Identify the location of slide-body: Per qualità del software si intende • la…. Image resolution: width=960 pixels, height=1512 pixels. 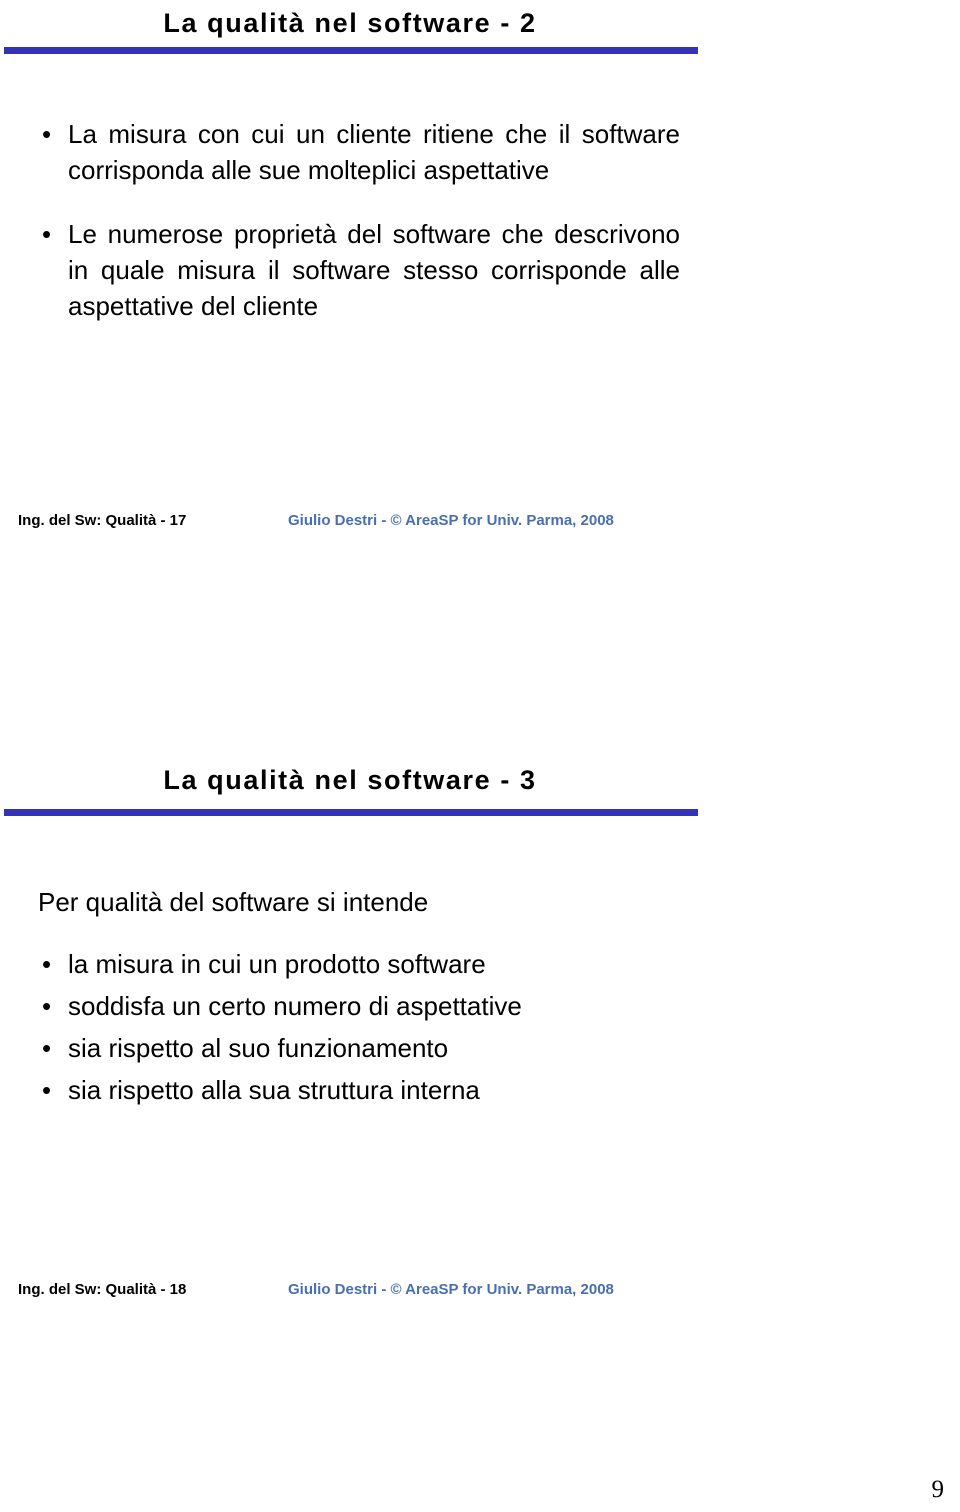
(380, 996).